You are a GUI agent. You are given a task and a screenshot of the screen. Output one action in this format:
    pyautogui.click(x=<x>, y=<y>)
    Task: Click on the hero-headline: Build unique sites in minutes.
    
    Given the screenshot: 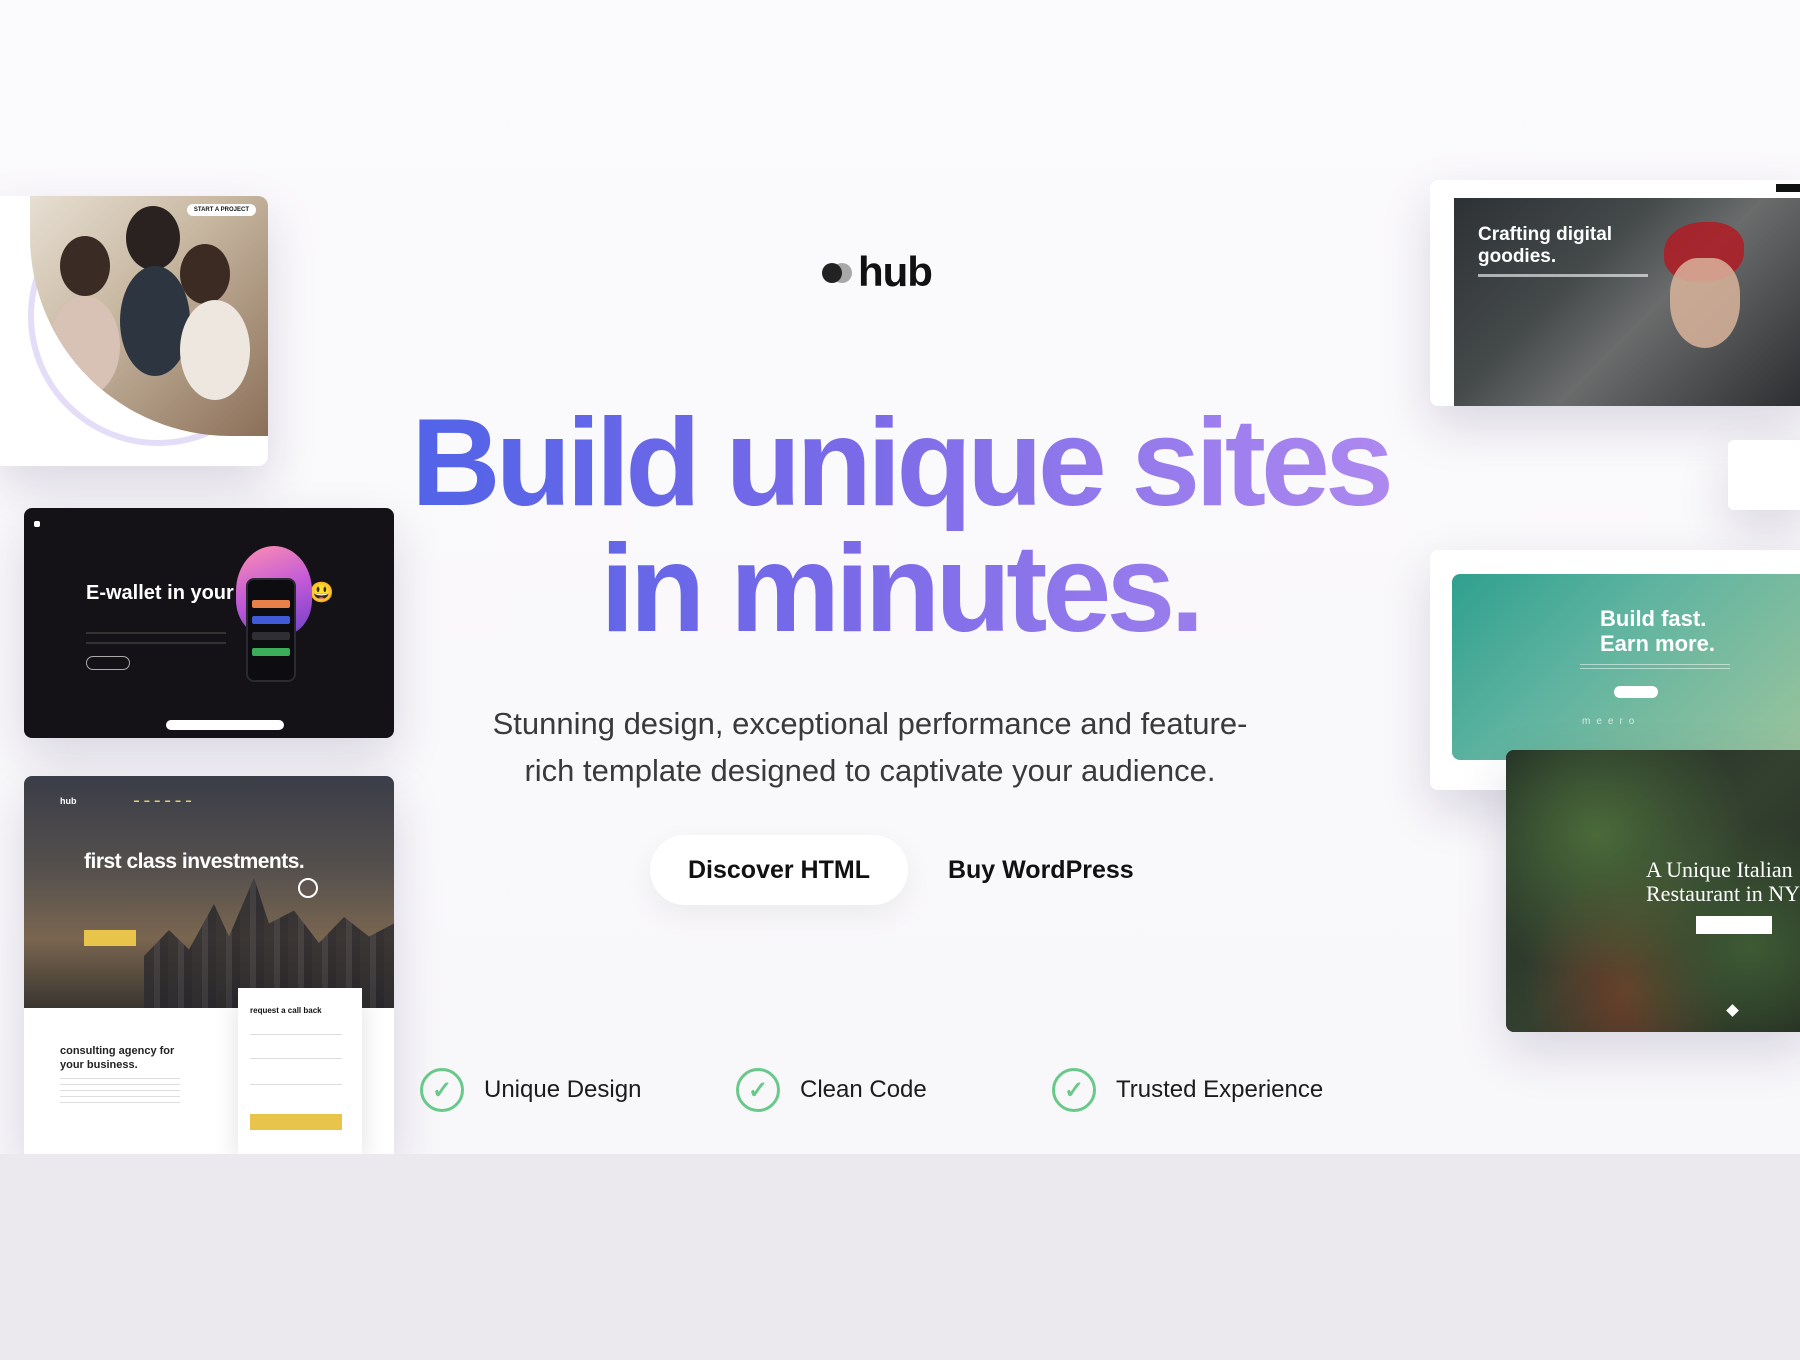 What is the action you would take?
    pyautogui.click(x=900, y=526)
    